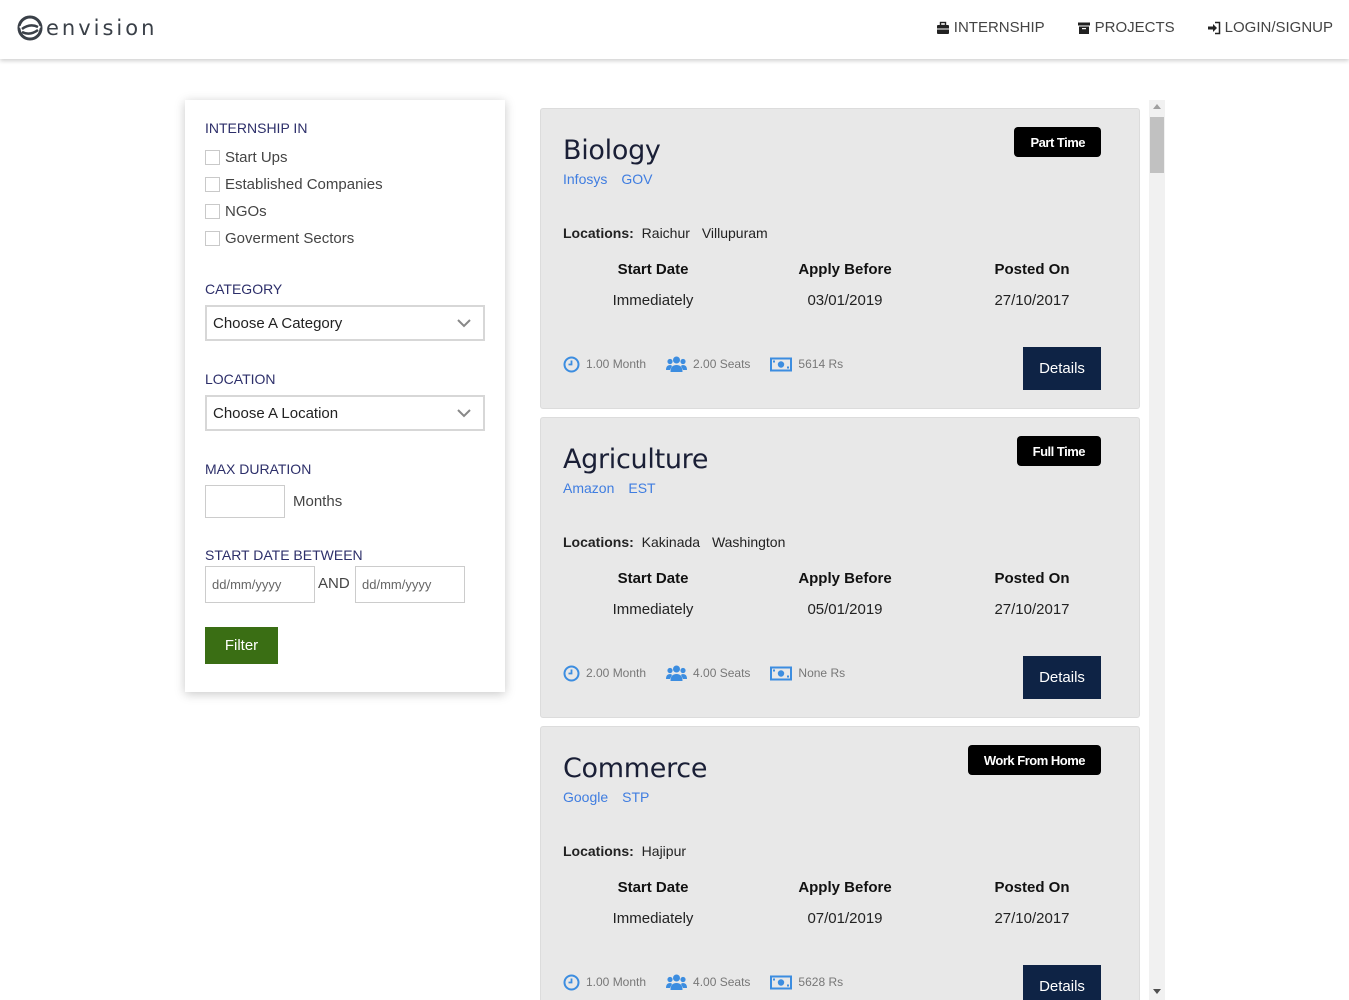  I want to click on apply-before-value: 05/01/2019, so click(845, 609).